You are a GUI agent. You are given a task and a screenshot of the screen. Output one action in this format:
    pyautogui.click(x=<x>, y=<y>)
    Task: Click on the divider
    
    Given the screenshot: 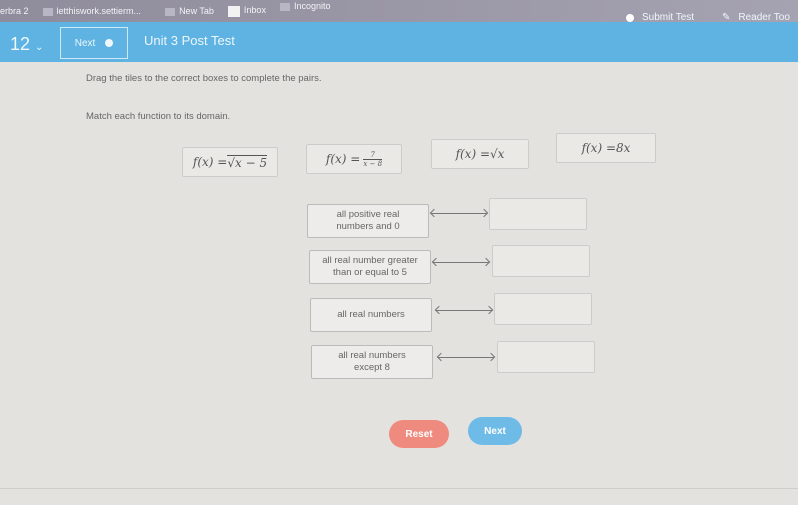 What is the action you would take?
    pyautogui.click(x=399, y=488)
    